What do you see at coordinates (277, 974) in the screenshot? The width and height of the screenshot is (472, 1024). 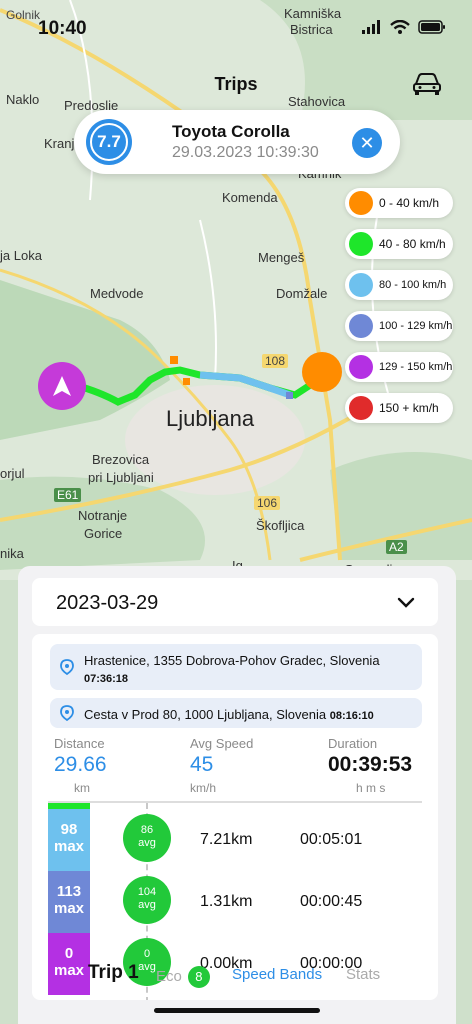 I see `tab-speed-bands: Speed Bands` at bounding box center [277, 974].